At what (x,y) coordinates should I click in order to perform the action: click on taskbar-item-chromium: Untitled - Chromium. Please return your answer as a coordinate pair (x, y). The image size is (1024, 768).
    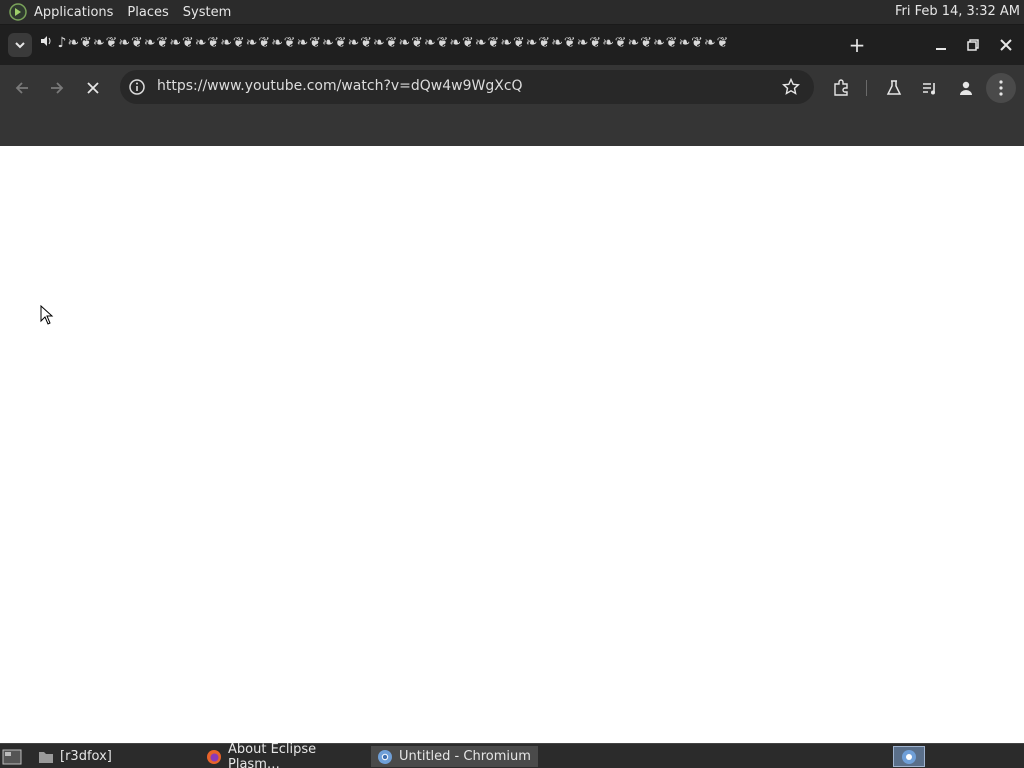
    Looking at the image, I should click on (454, 756).